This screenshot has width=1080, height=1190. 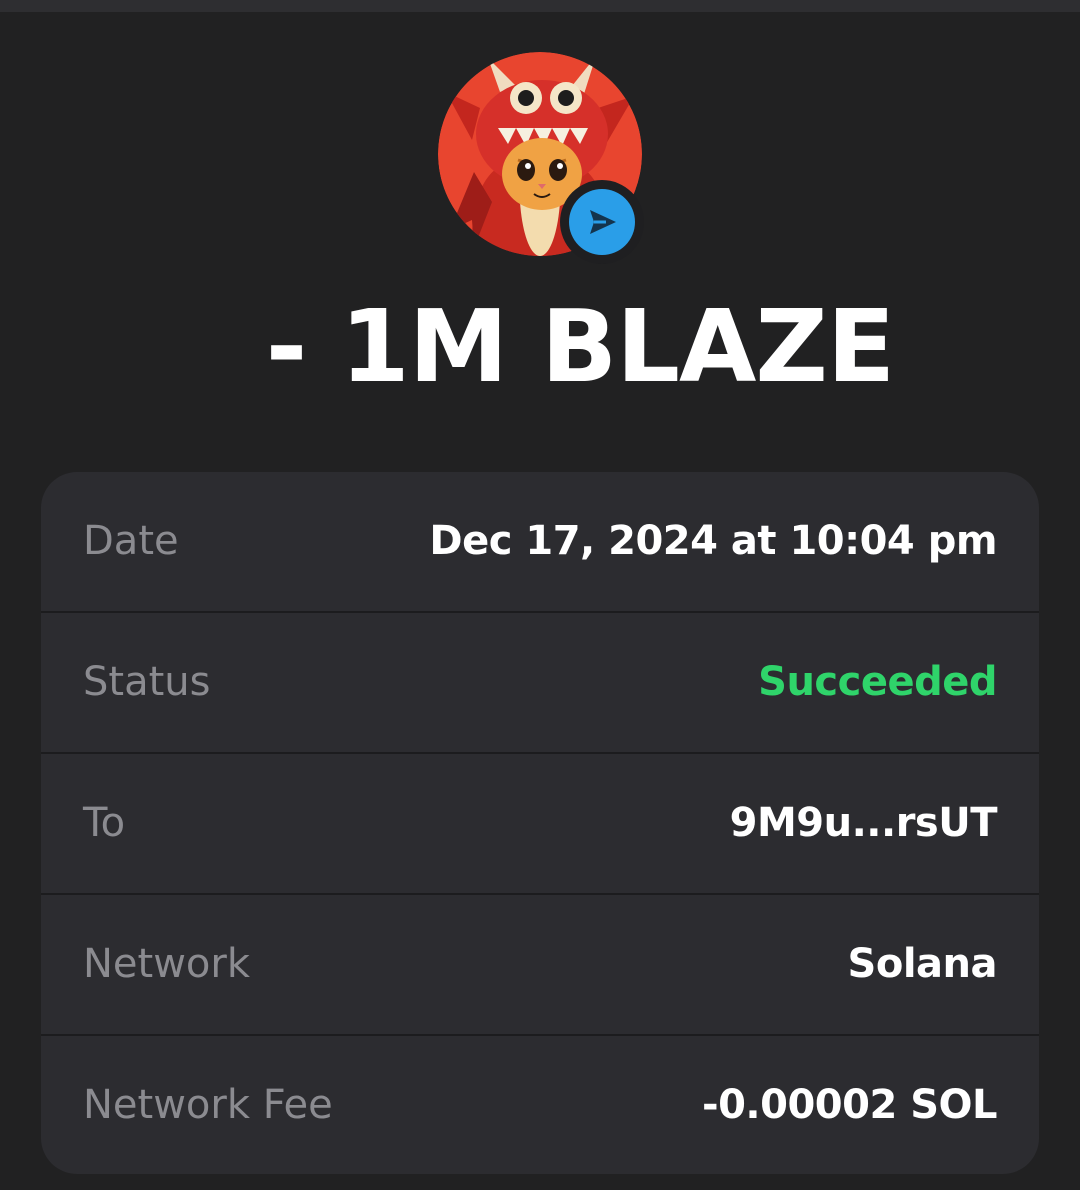 I want to click on status-label: Status, so click(x=147, y=682).